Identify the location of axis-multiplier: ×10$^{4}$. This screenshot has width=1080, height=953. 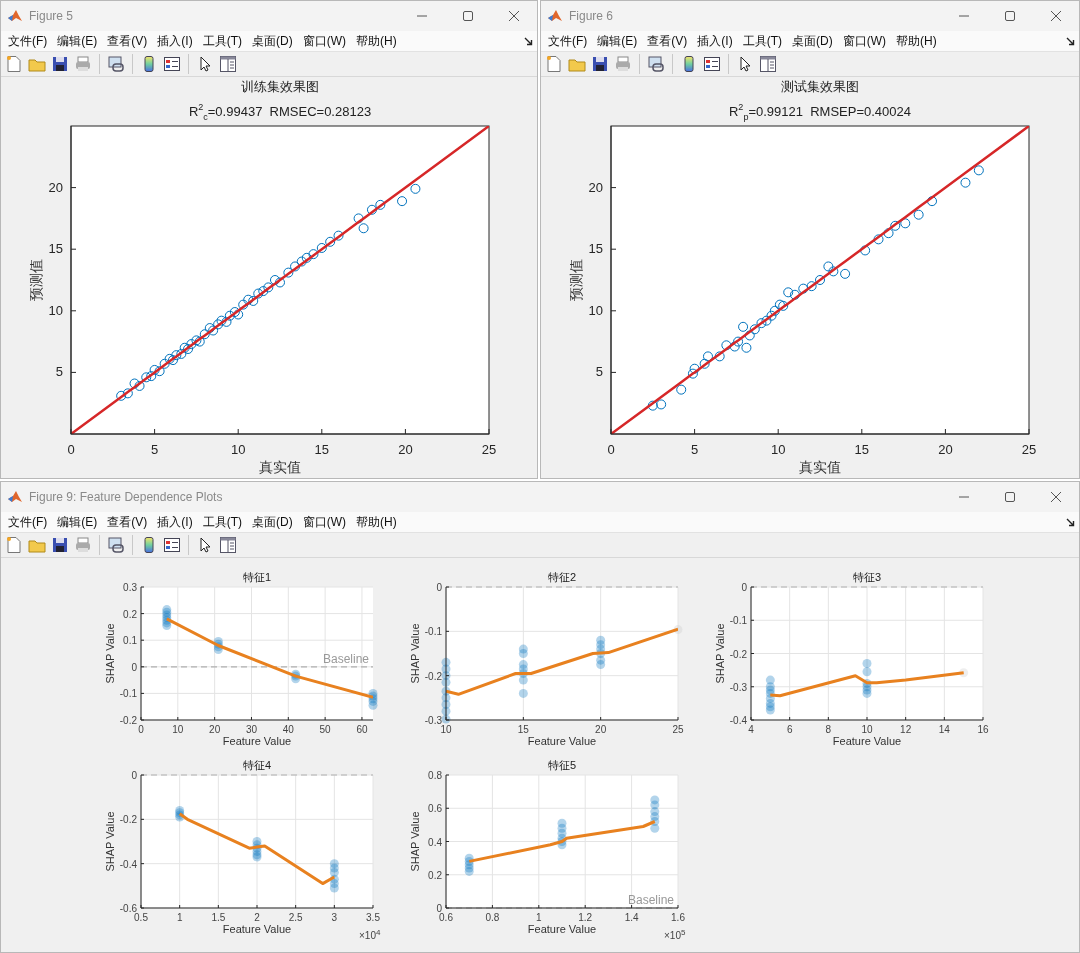
(370, 934).